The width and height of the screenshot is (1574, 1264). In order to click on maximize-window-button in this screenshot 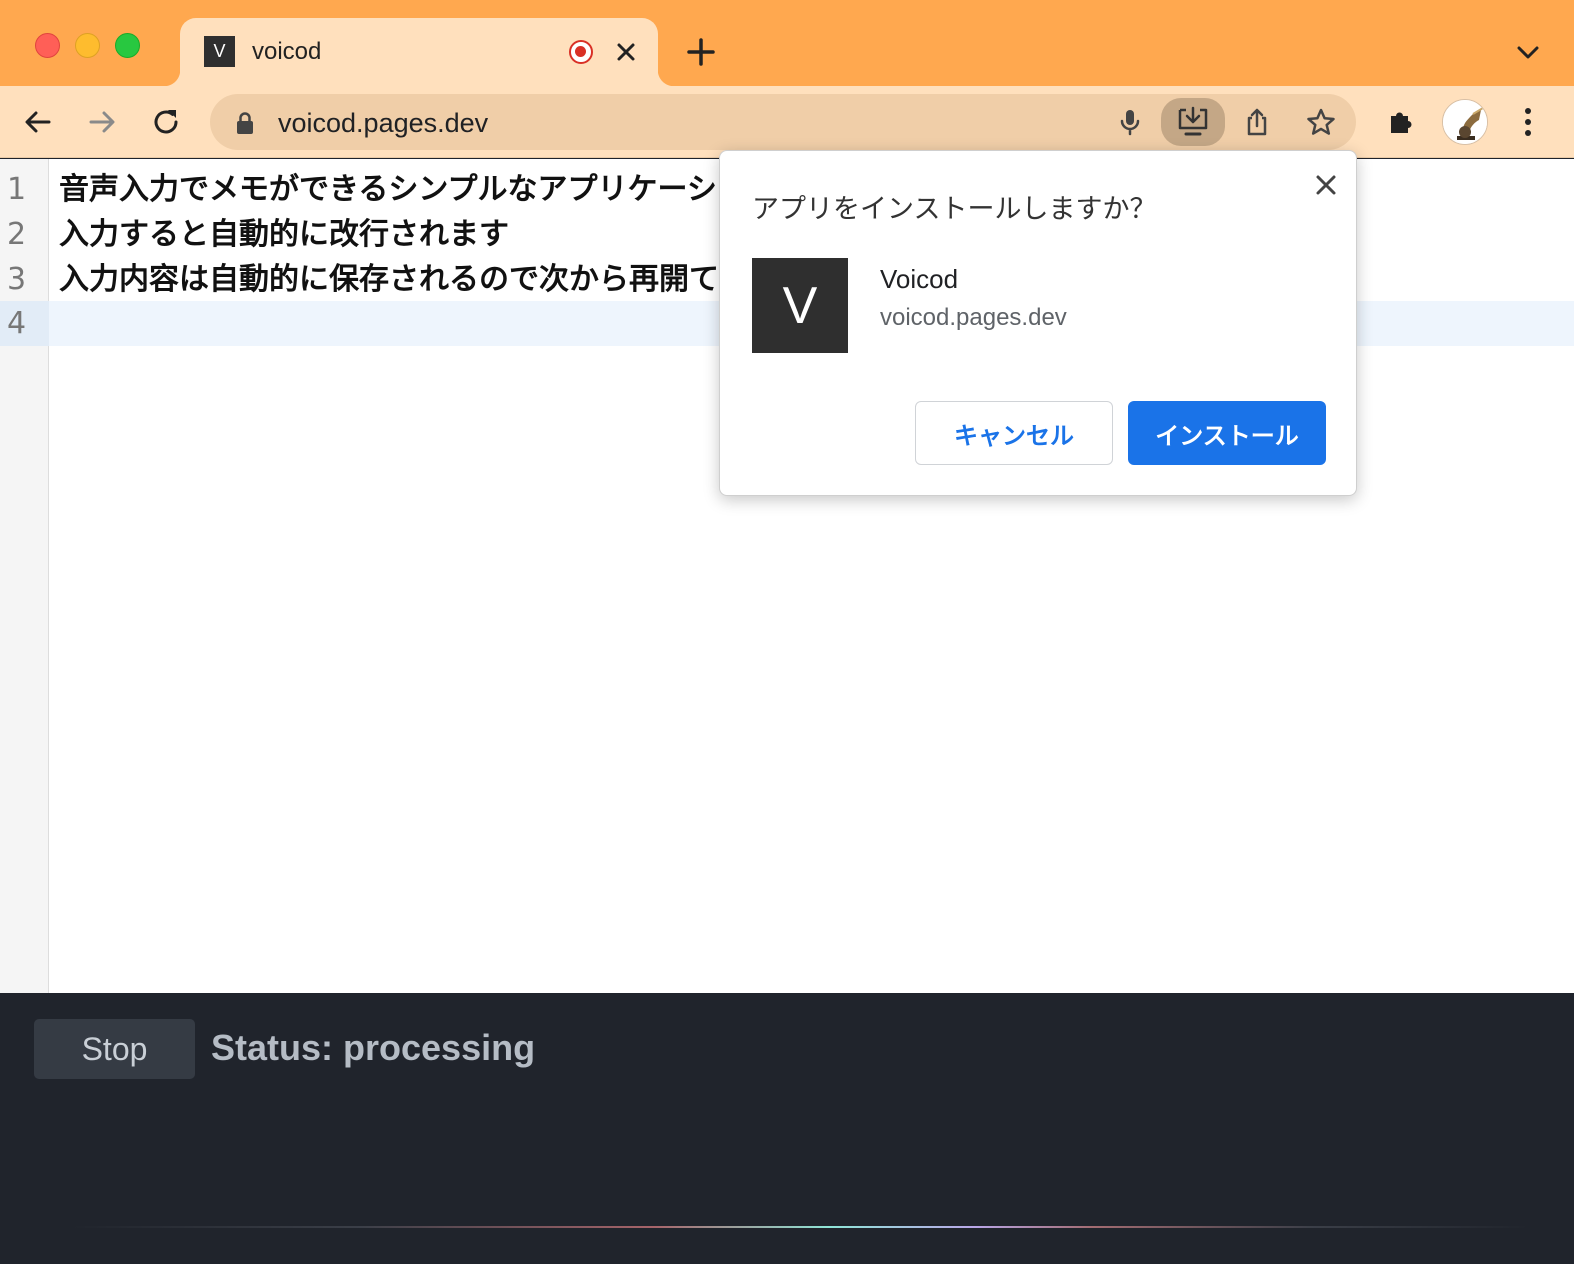, I will do `click(127, 45)`.